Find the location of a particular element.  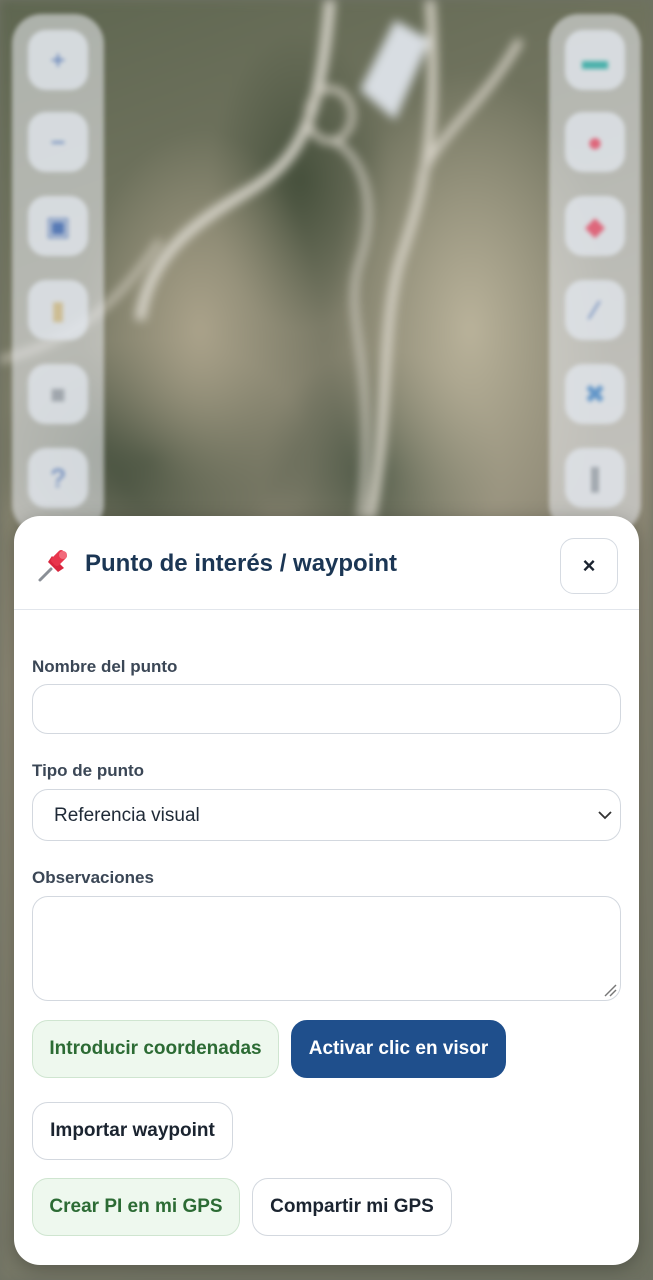

dialog-header: Punto de interés / waypoint × is located at coordinates (326, 563).